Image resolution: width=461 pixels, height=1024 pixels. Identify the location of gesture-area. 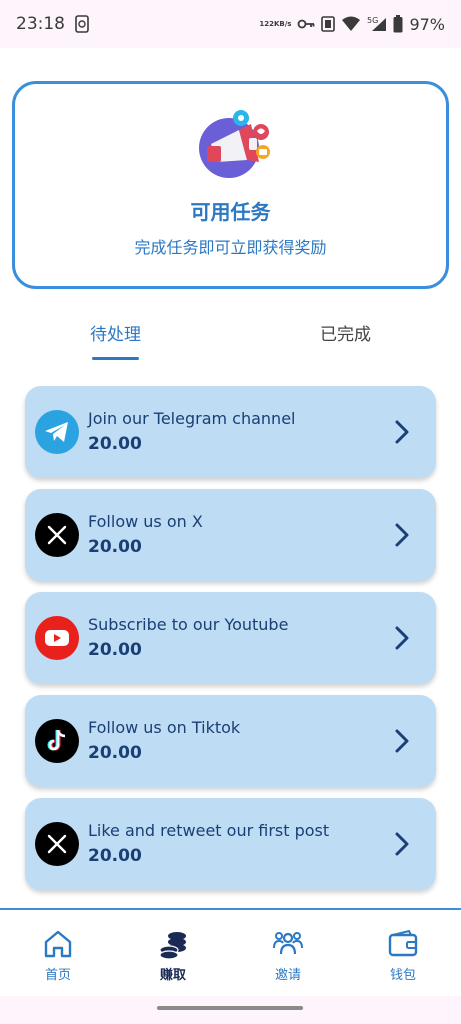
(230, 1010).